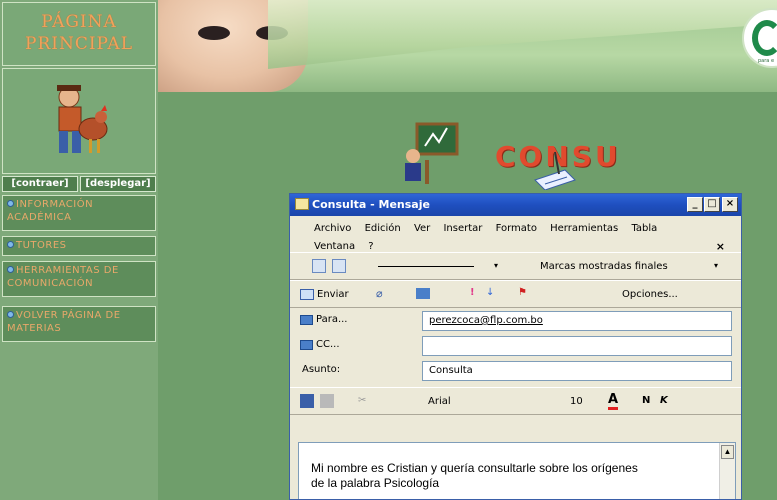 The height and width of the screenshot is (500, 777). What do you see at coordinates (515, 205) in the screenshot?
I see `window-titlebar: Consulta - Mensaje _ □ ×` at bounding box center [515, 205].